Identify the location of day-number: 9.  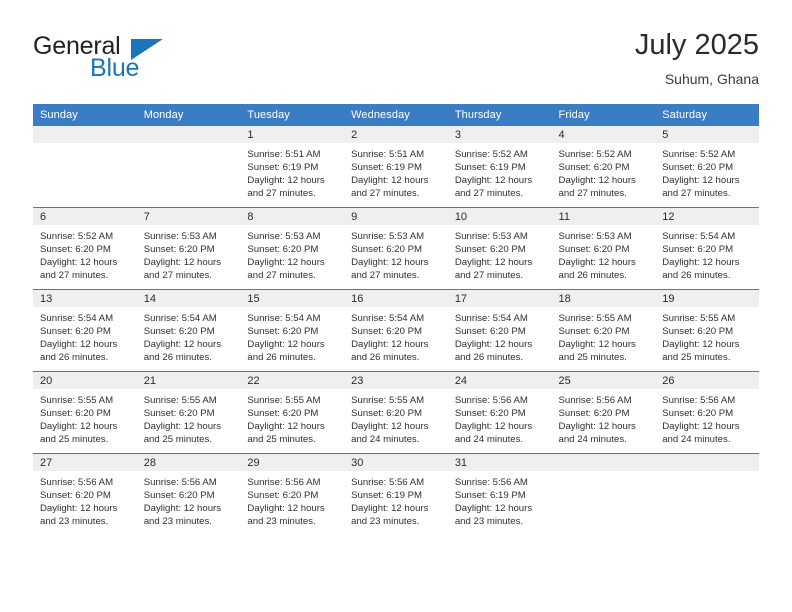
(396, 216).